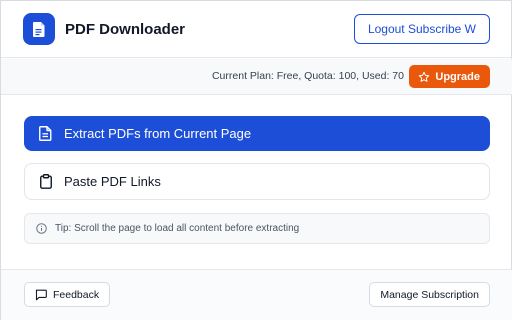  I want to click on plan-status-text: Current Plan: Free, Quota: 100, Used: 70, so click(307, 76).